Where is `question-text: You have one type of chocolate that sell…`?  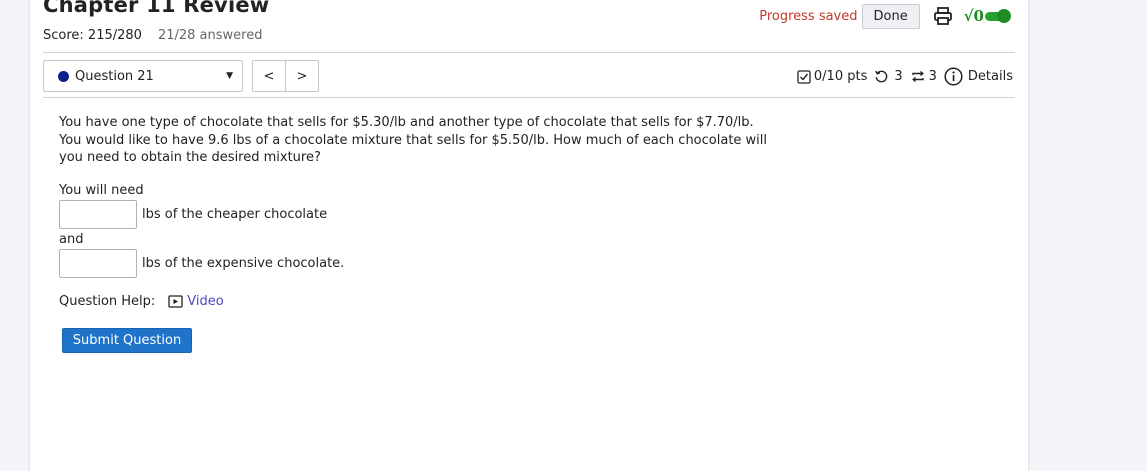 question-text: You have one type of chocolate that sell… is located at coordinates (413, 140).